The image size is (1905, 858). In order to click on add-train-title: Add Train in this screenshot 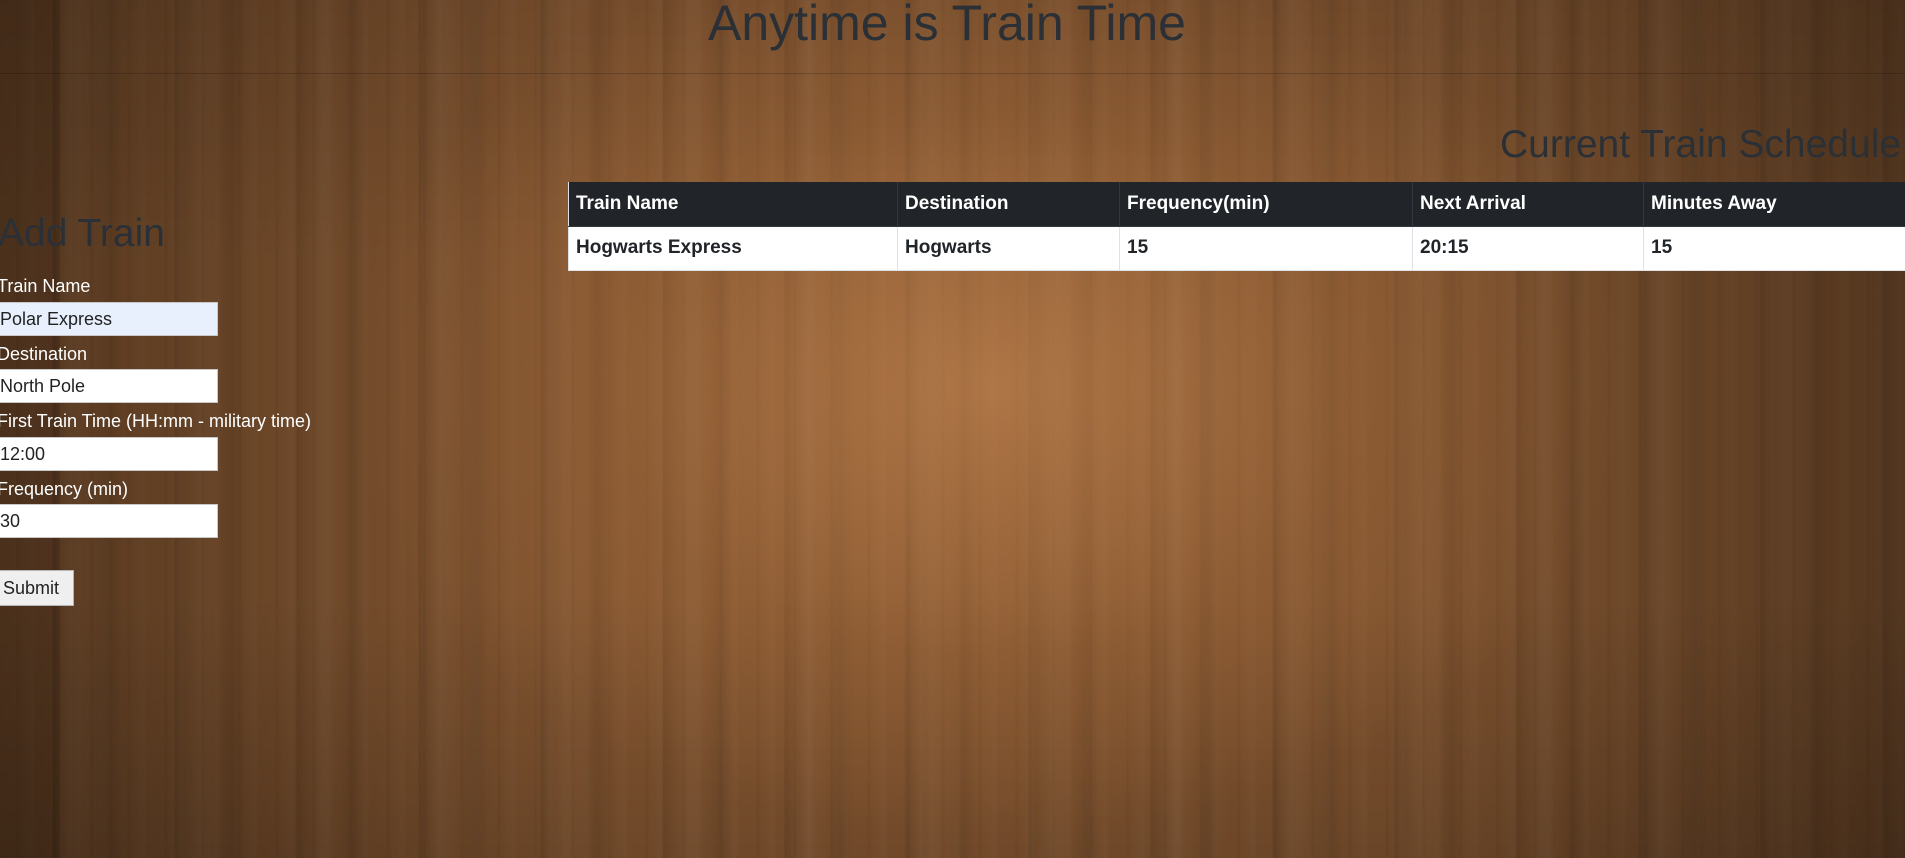, I will do `click(82, 233)`.